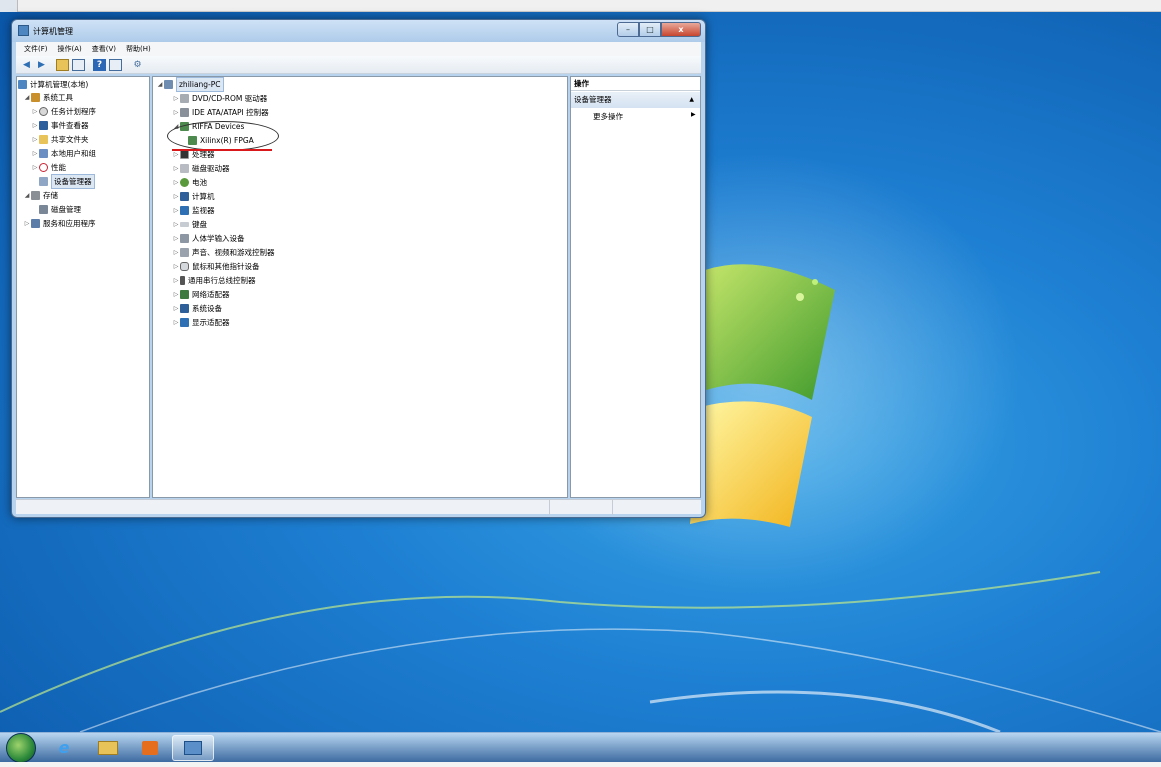 This screenshot has height=767, width=1161. Describe the element at coordinates (223, 252) in the screenshot. I see `device-category: ▷ 声音、视频和游戏控制器` at that location.